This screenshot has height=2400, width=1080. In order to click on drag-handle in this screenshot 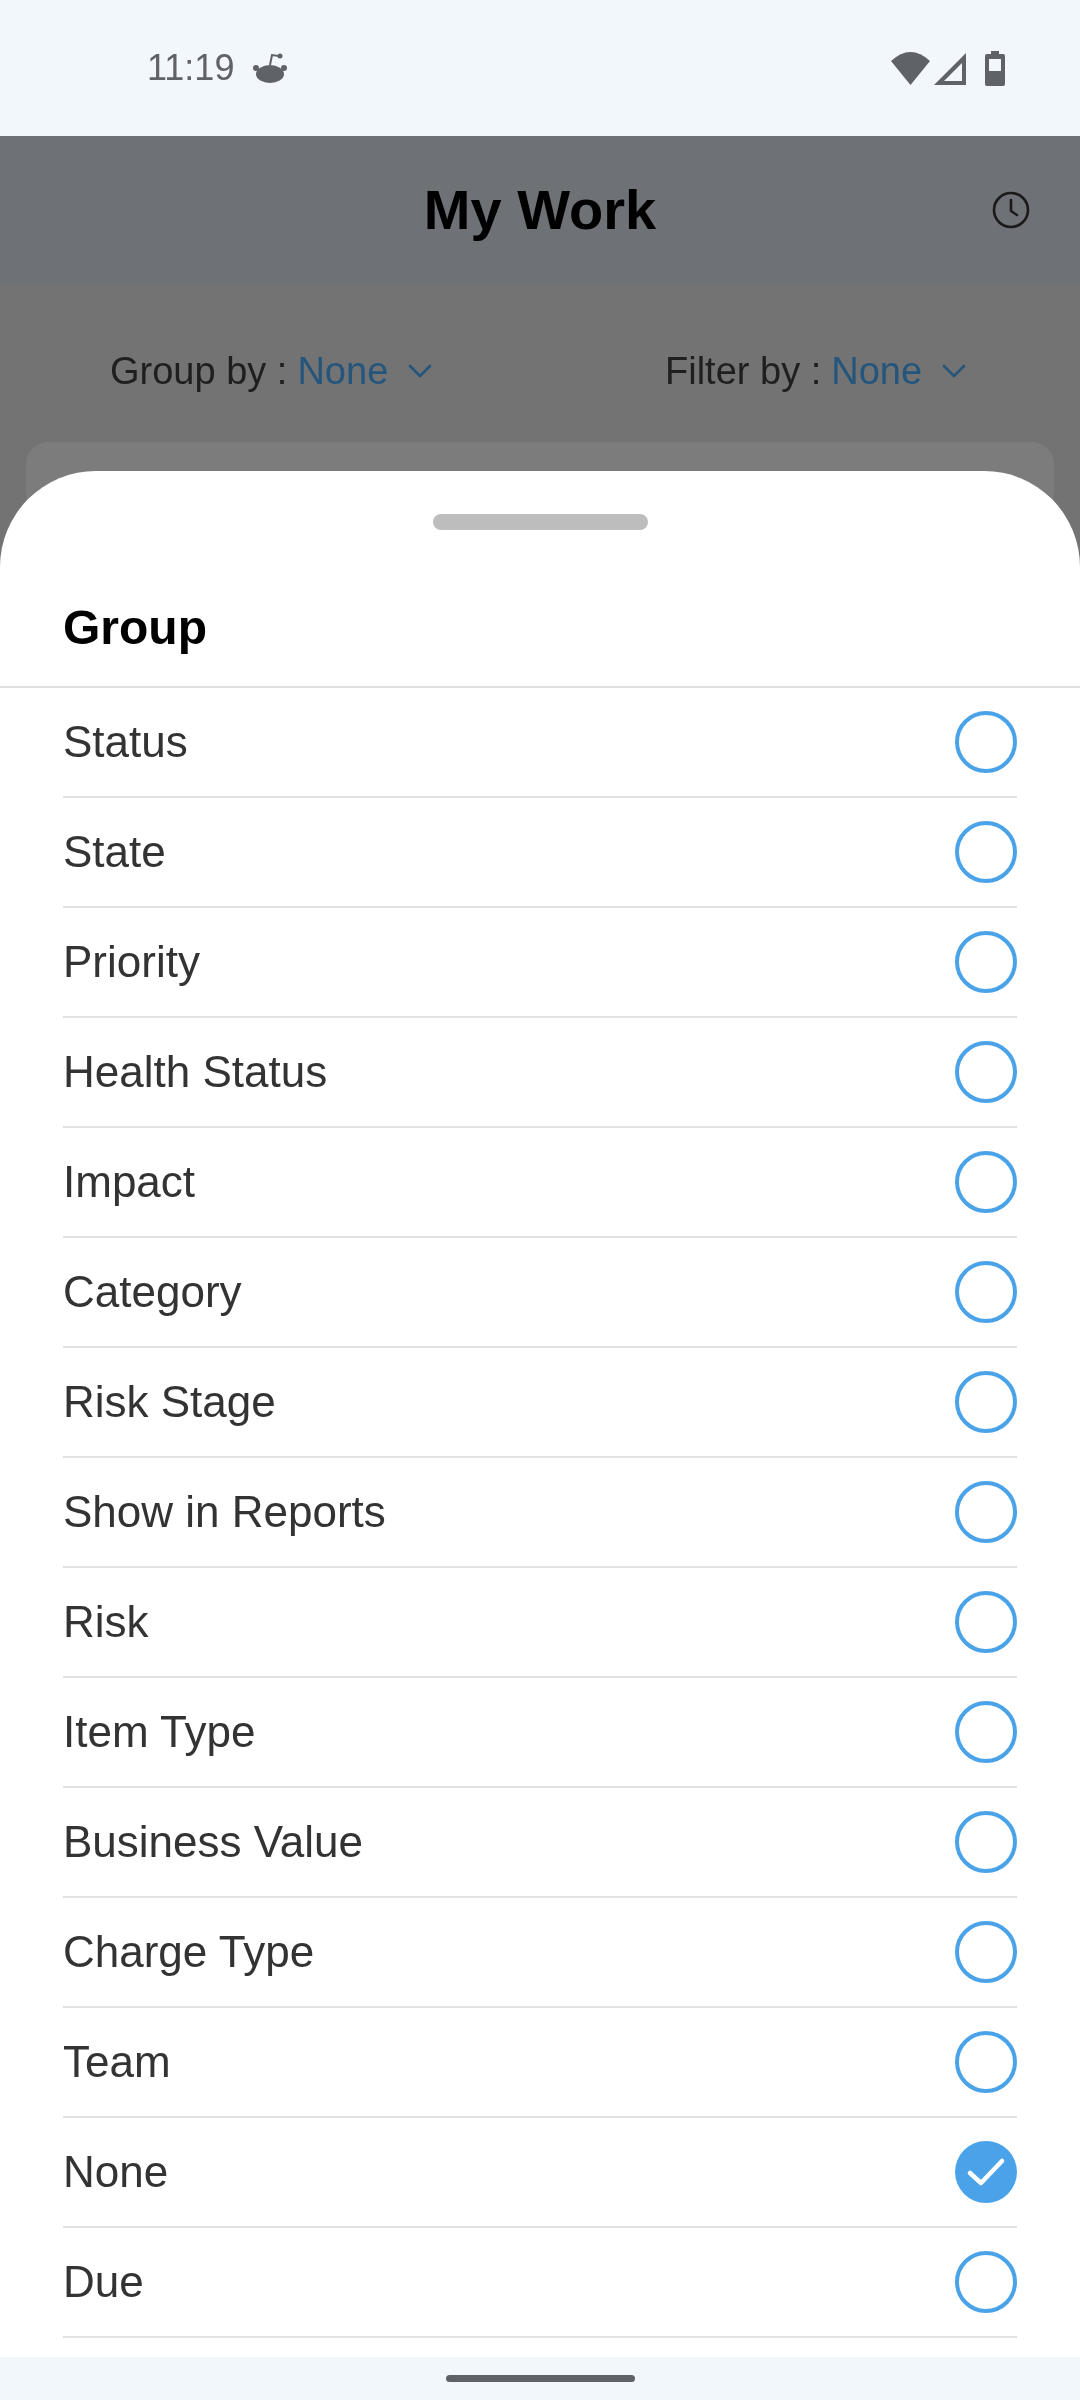, I will do `click(540, 522)`.